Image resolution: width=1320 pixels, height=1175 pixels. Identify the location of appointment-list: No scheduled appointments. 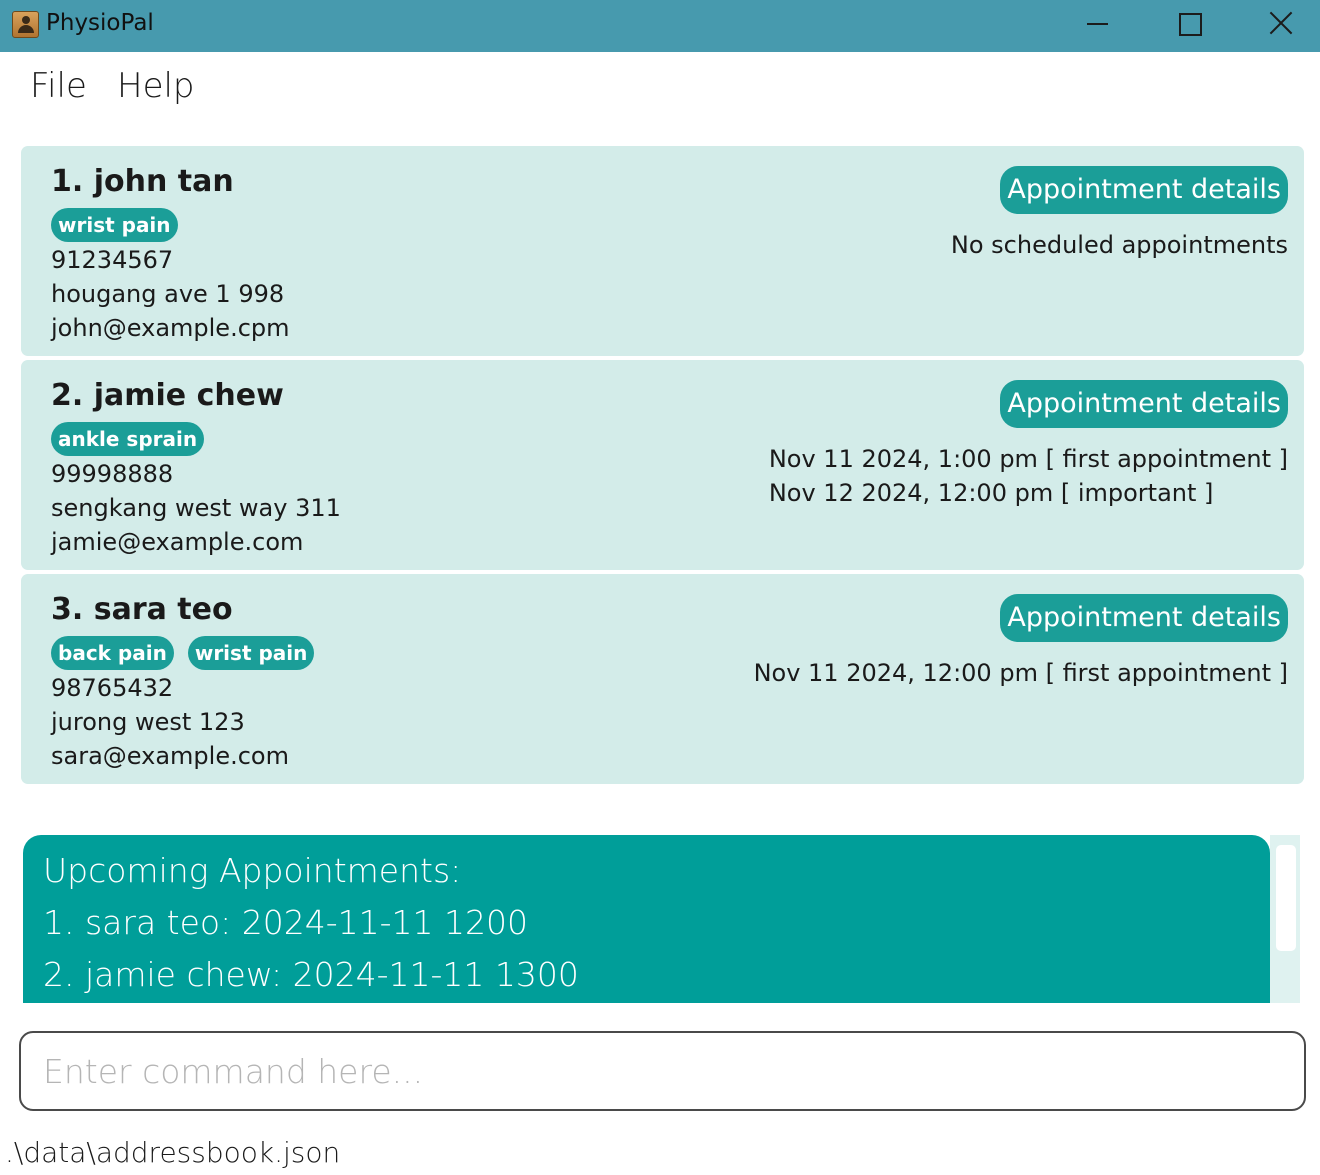
(1119, 245).